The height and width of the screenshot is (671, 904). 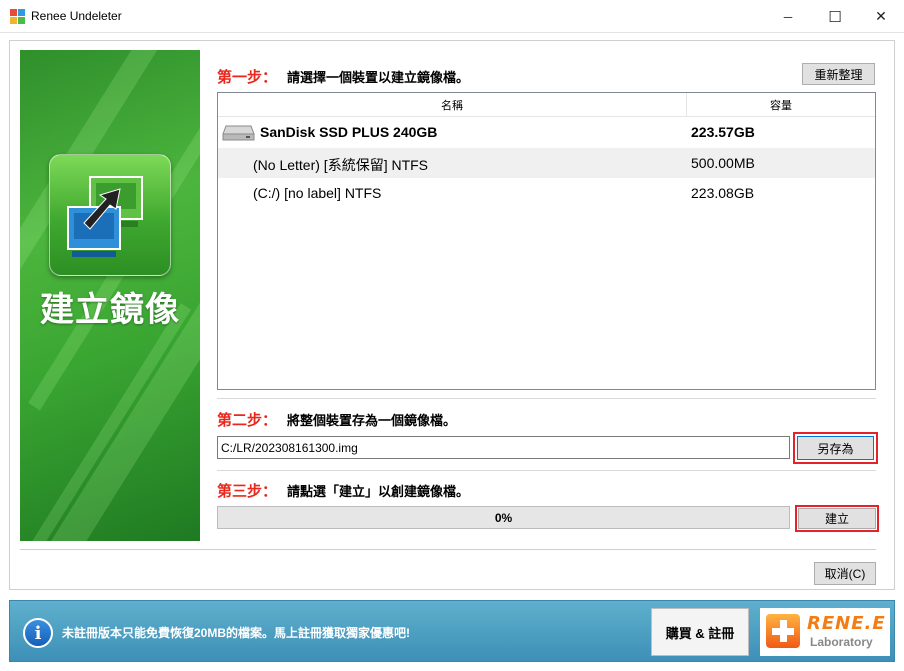 I want to click on save-as-button: 另存為, so click(x=835, y=448).